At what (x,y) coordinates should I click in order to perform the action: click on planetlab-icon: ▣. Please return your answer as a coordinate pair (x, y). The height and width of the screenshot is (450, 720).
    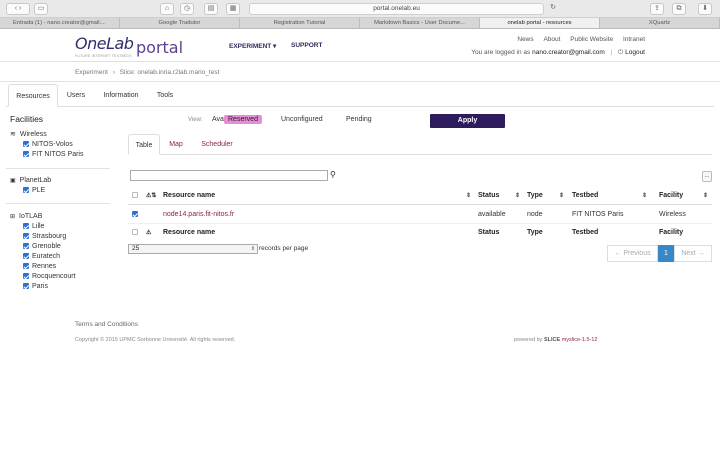
    Looking at the image, I should click on (13, 180).